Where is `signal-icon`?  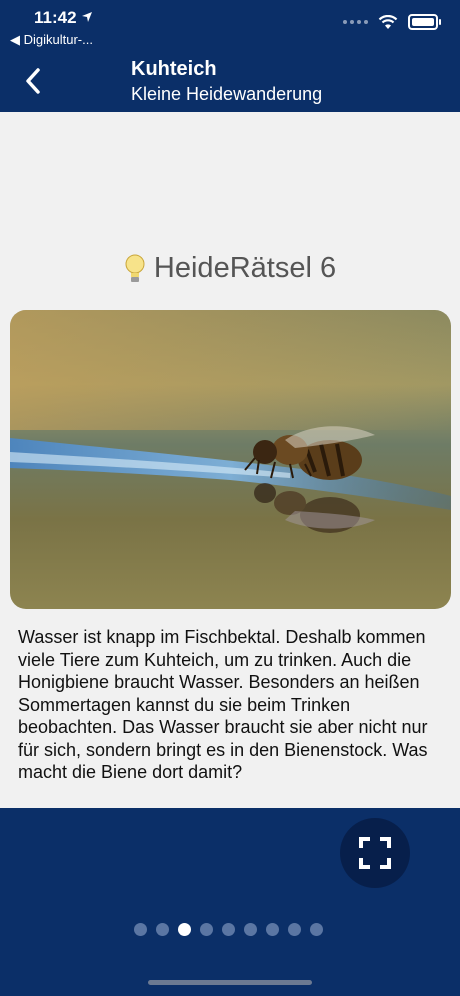
signal-icon is located at coordinates (355, 22).